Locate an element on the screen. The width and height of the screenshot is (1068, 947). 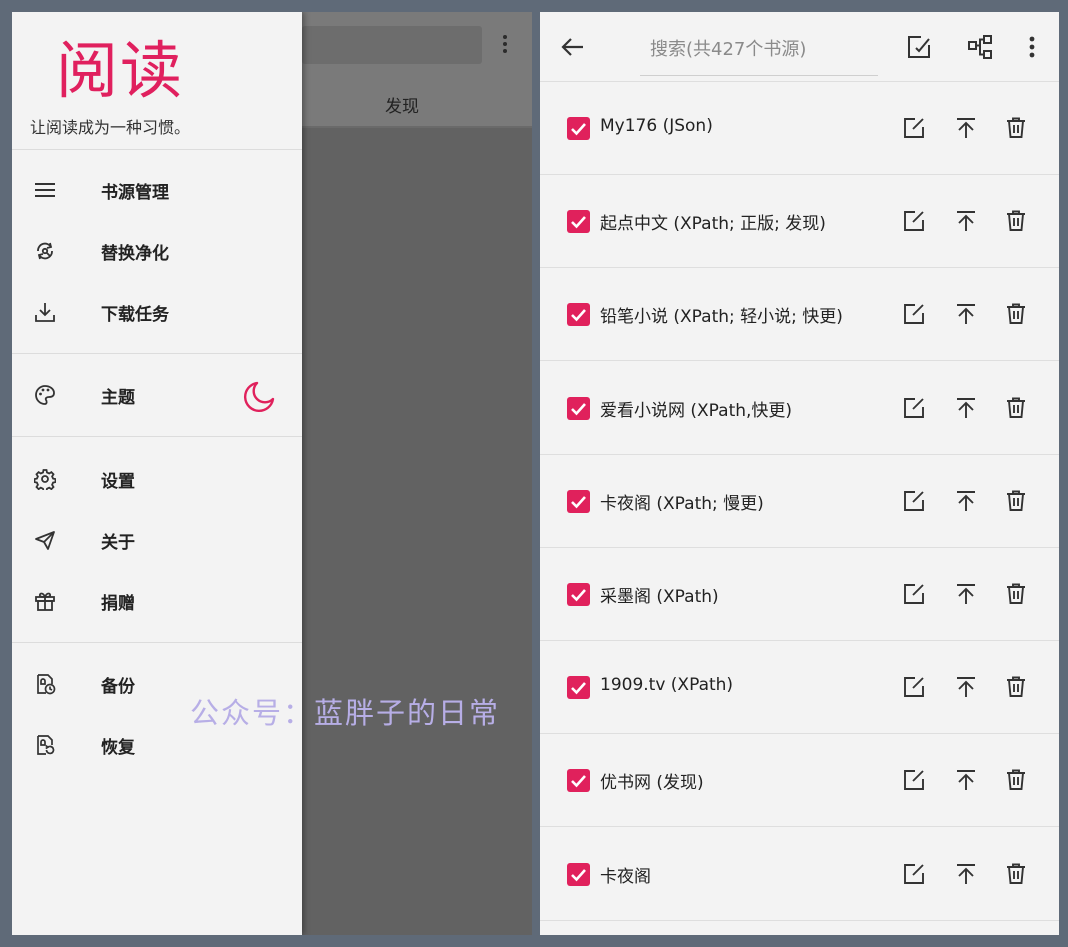
source-name: 卡夜阁 is located at coordinates (625, 876).